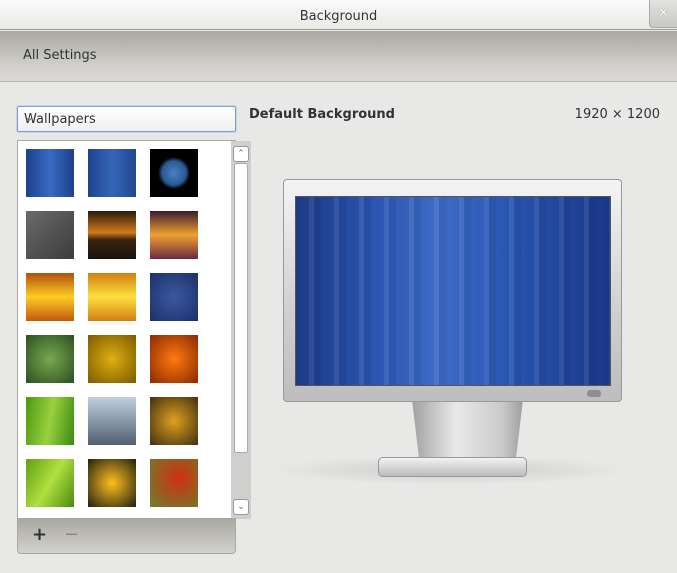  I want to click on list-toolbar: + −, so click(126, 536).